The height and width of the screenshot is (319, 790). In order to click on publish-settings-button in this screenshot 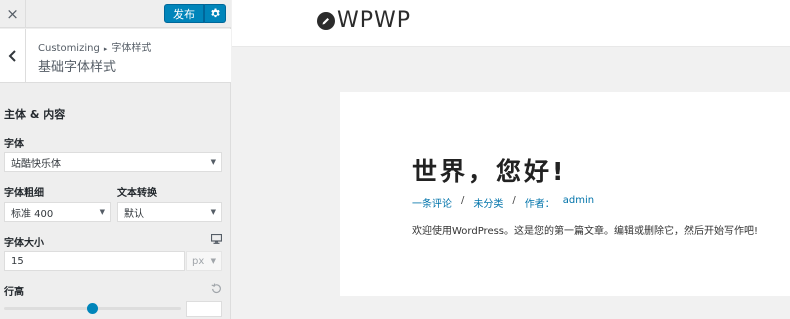, I will do `click(215, 13)`.